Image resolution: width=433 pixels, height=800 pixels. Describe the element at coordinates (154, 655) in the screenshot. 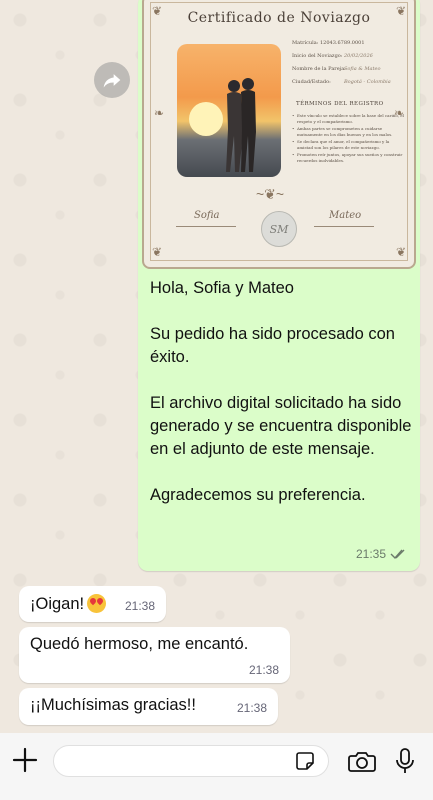

I see `incoming-message-bubble: Quedó hermoso, me encantó. 21:38` at that location.